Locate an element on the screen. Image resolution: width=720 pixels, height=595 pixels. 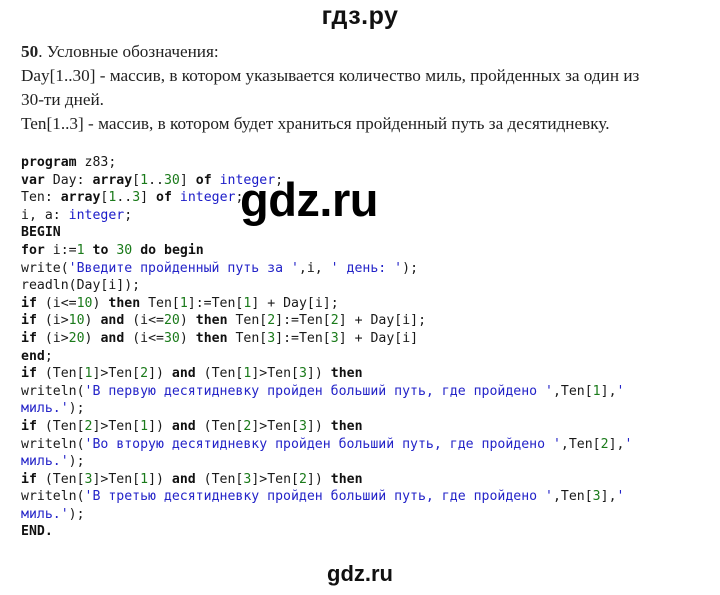
code-text: Ten[ is located at coordinates (247, 321).